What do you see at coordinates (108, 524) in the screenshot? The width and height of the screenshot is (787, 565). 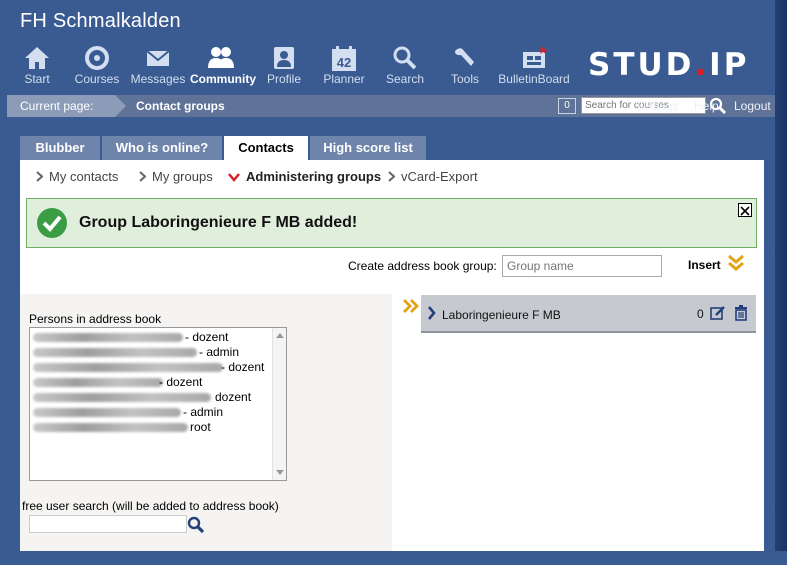 I see `free-user-search-input` at bounding box center [108, 524].